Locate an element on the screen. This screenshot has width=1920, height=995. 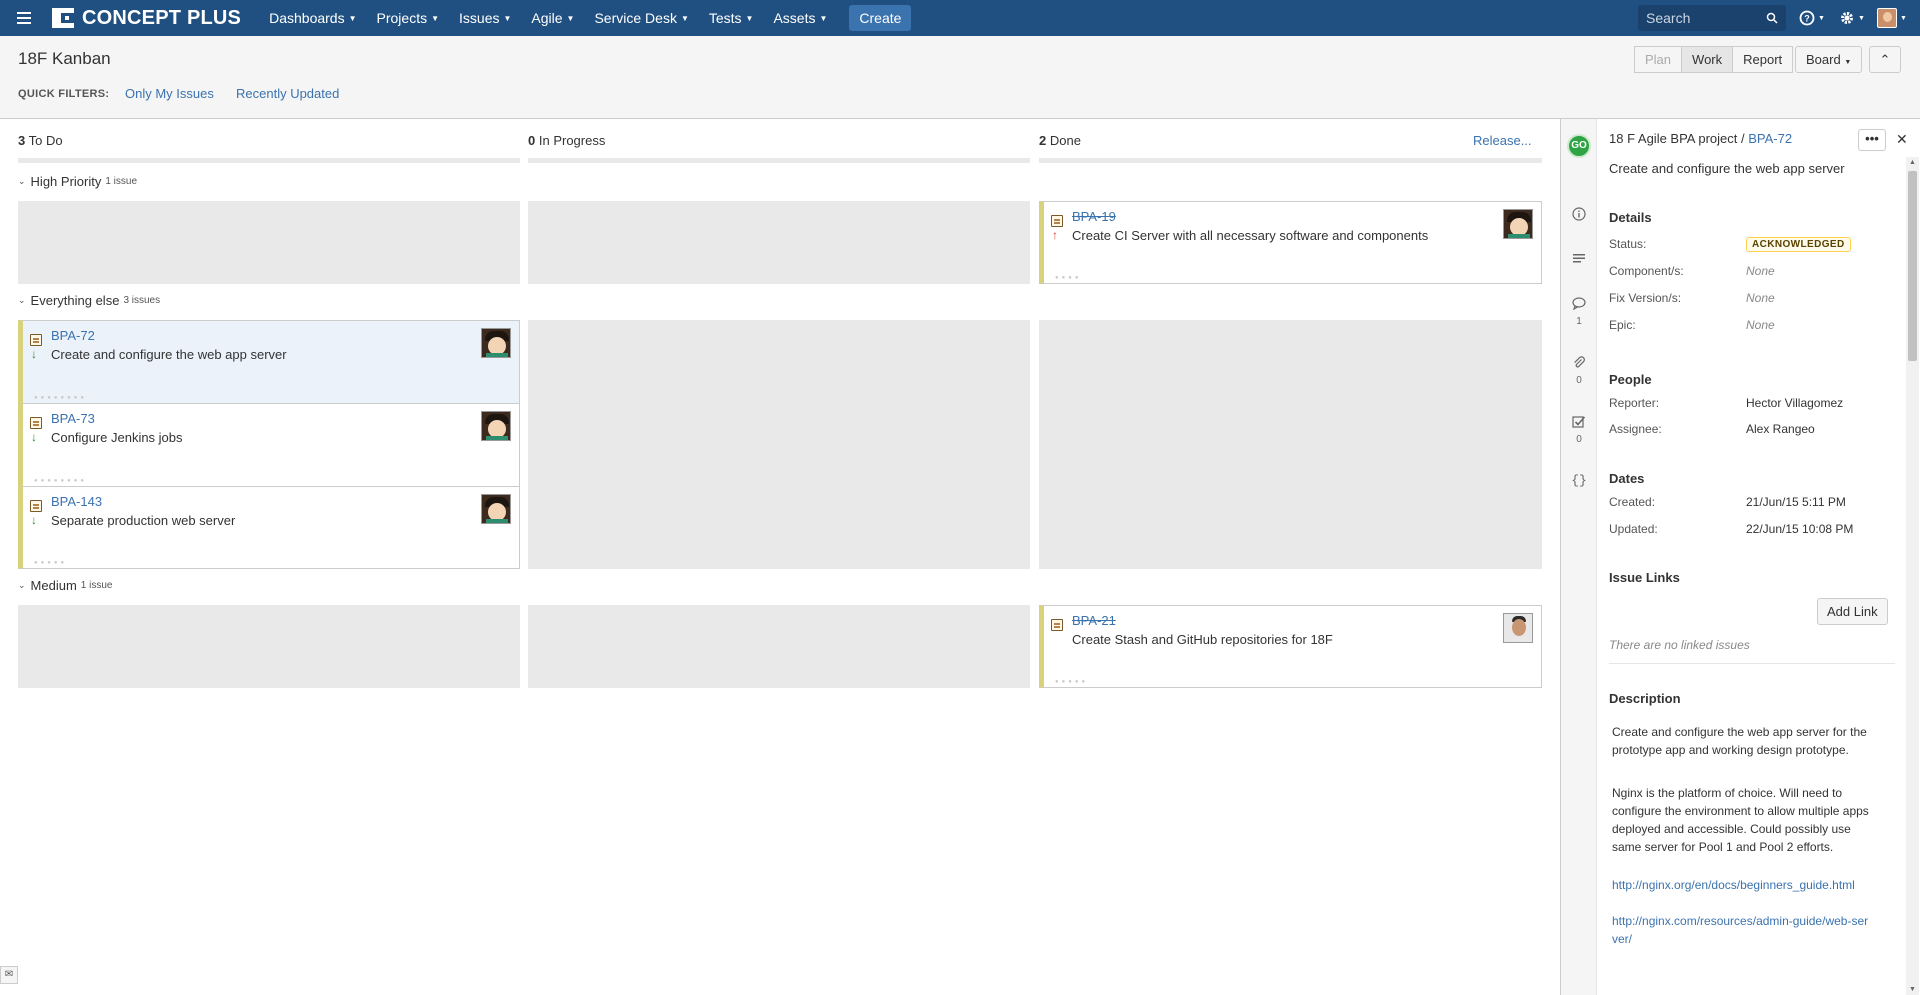
info-icon is located at coordinates (1579, 215).